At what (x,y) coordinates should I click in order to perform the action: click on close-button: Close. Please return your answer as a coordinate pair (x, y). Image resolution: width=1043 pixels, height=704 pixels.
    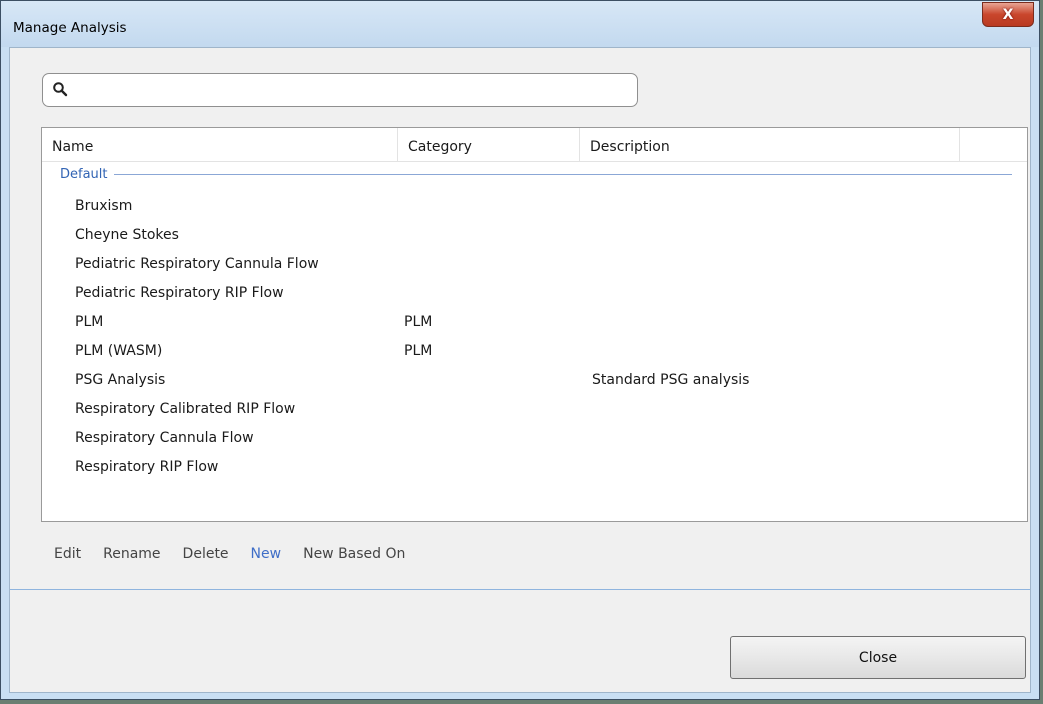
    Looking at the image, I should click on (878, 657).